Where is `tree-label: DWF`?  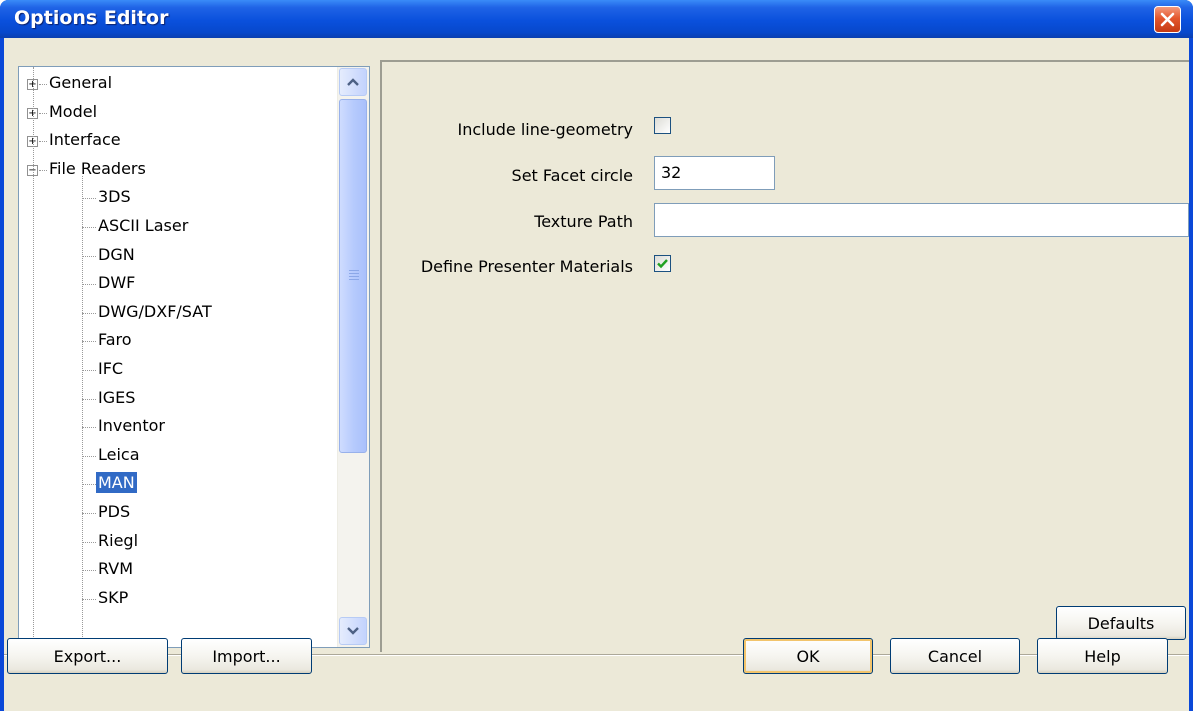 tree-label: DWF is located at coordinates (117, 283).